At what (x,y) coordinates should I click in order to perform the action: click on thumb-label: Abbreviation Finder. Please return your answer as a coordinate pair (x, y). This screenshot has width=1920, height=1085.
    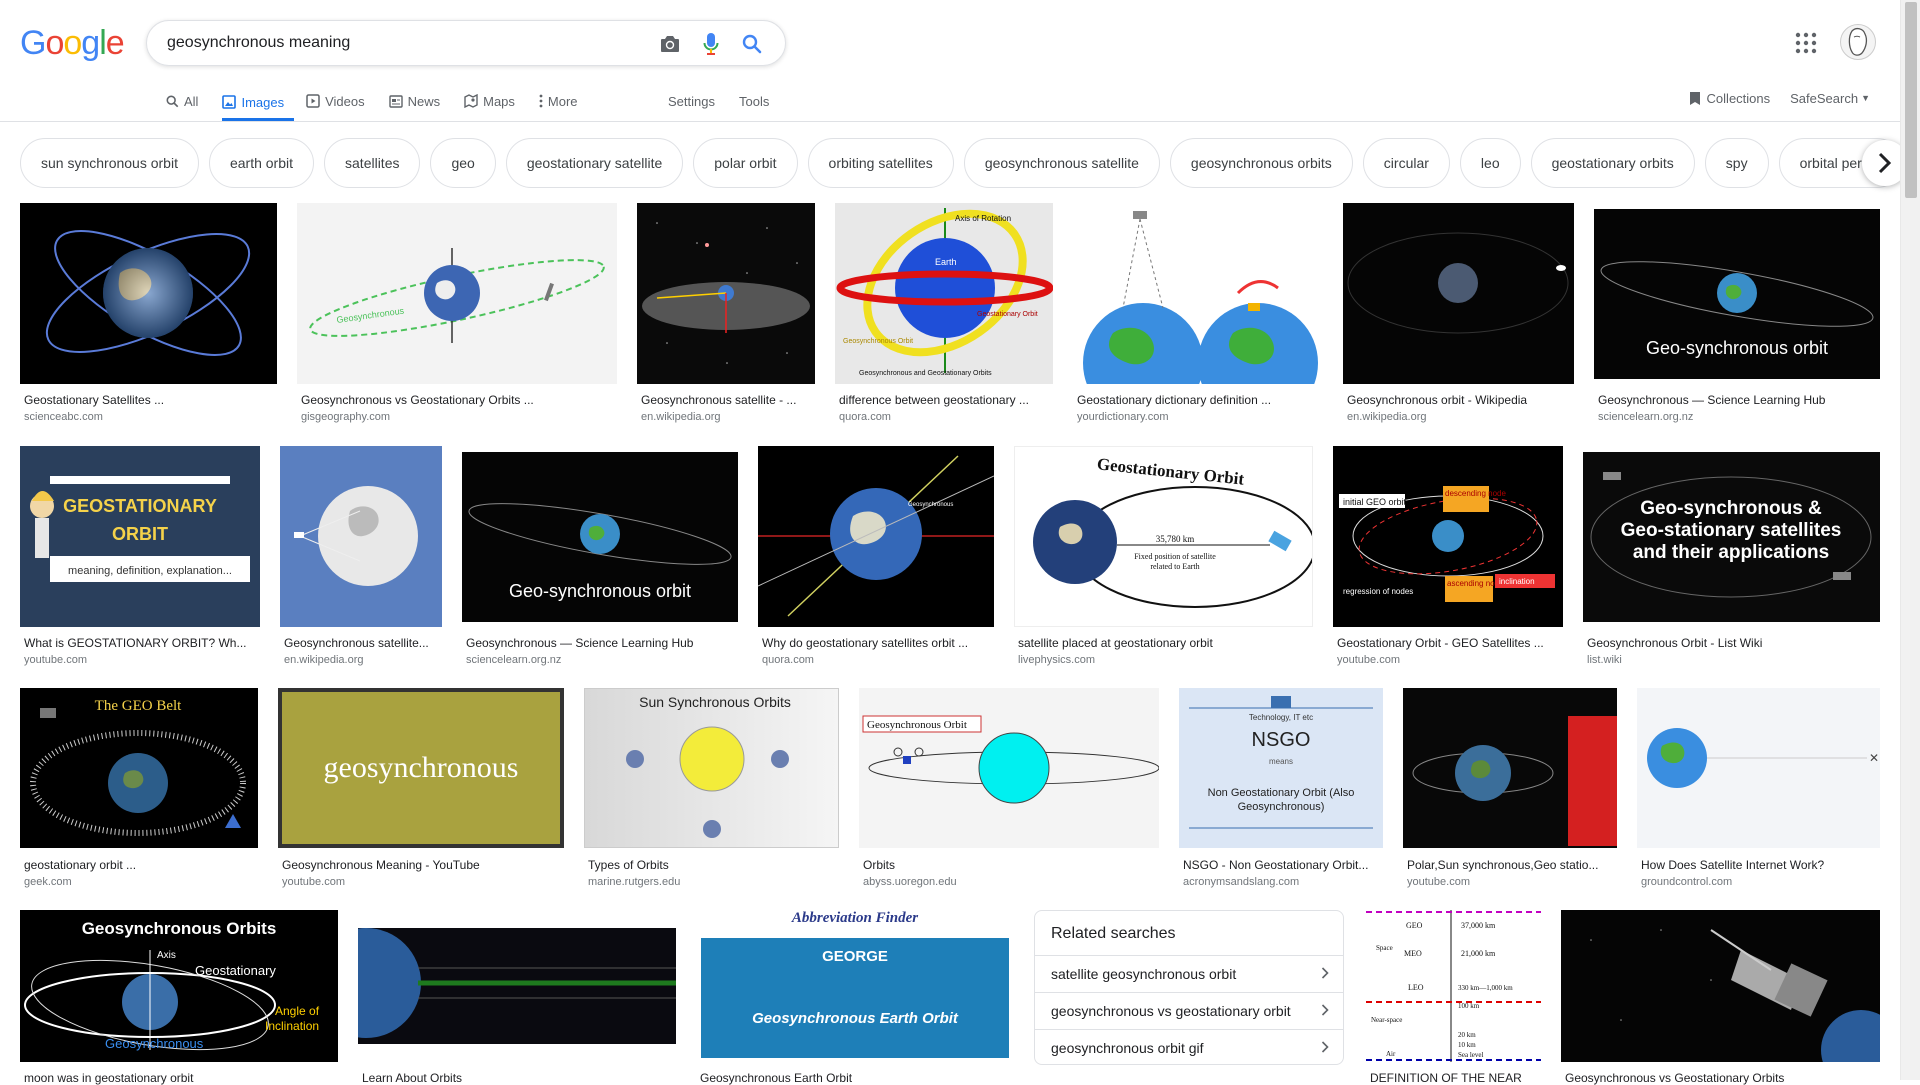
    Looking at the image, I should click on (855, 918).